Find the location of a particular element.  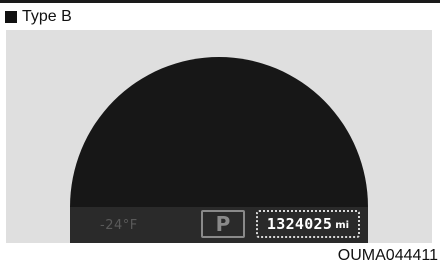

figure-code: OUMA044411 is located at coordinates (387, 255).